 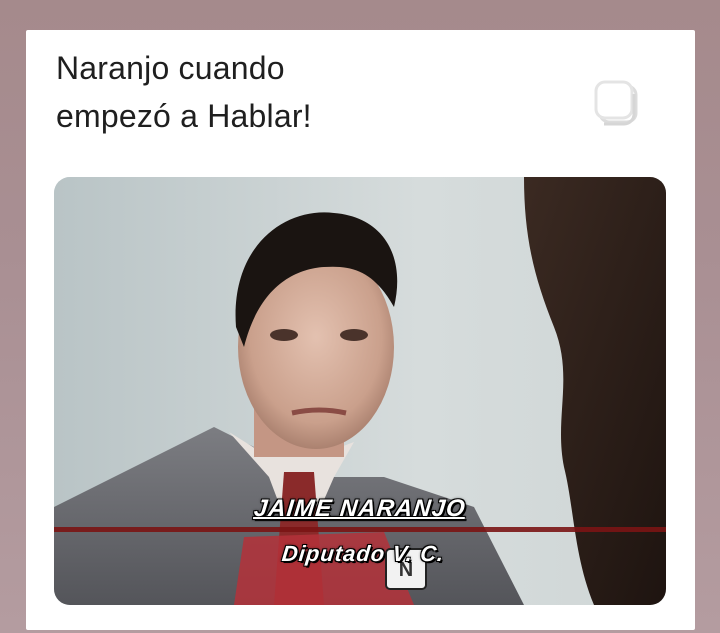 What do you see at coordinates (286, 92) in the screenshot?
I see `post-text: Naranjo cuando empezó a Hablar!` at bounding box center [286, 92].